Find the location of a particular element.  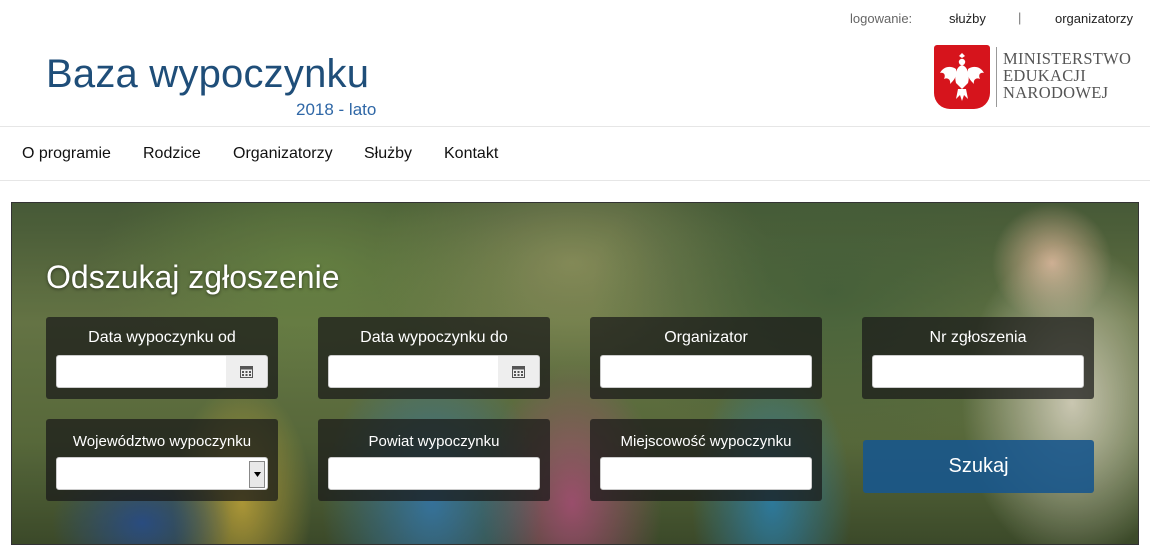

nav-item-kontakt: Kontakt is located at coordinates (471, 154).